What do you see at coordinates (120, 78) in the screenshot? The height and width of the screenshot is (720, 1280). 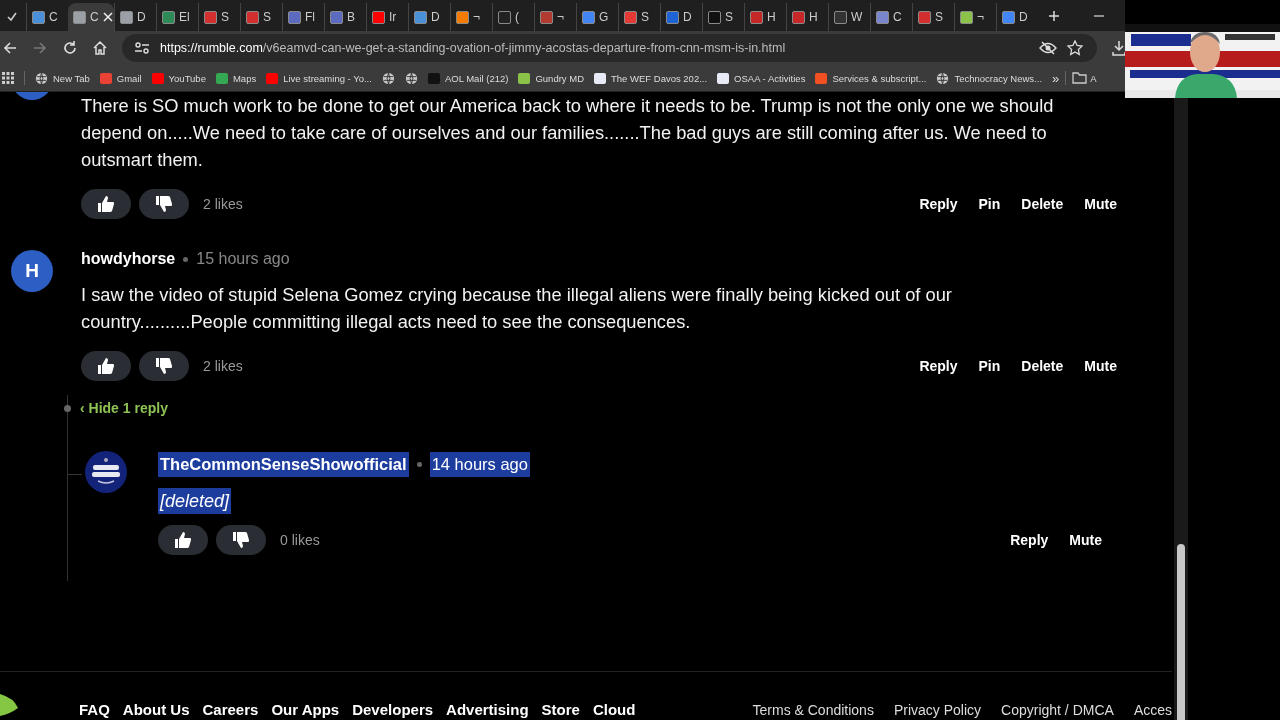 I see `bookmark: Gmail` at bounding box center [120, 78].